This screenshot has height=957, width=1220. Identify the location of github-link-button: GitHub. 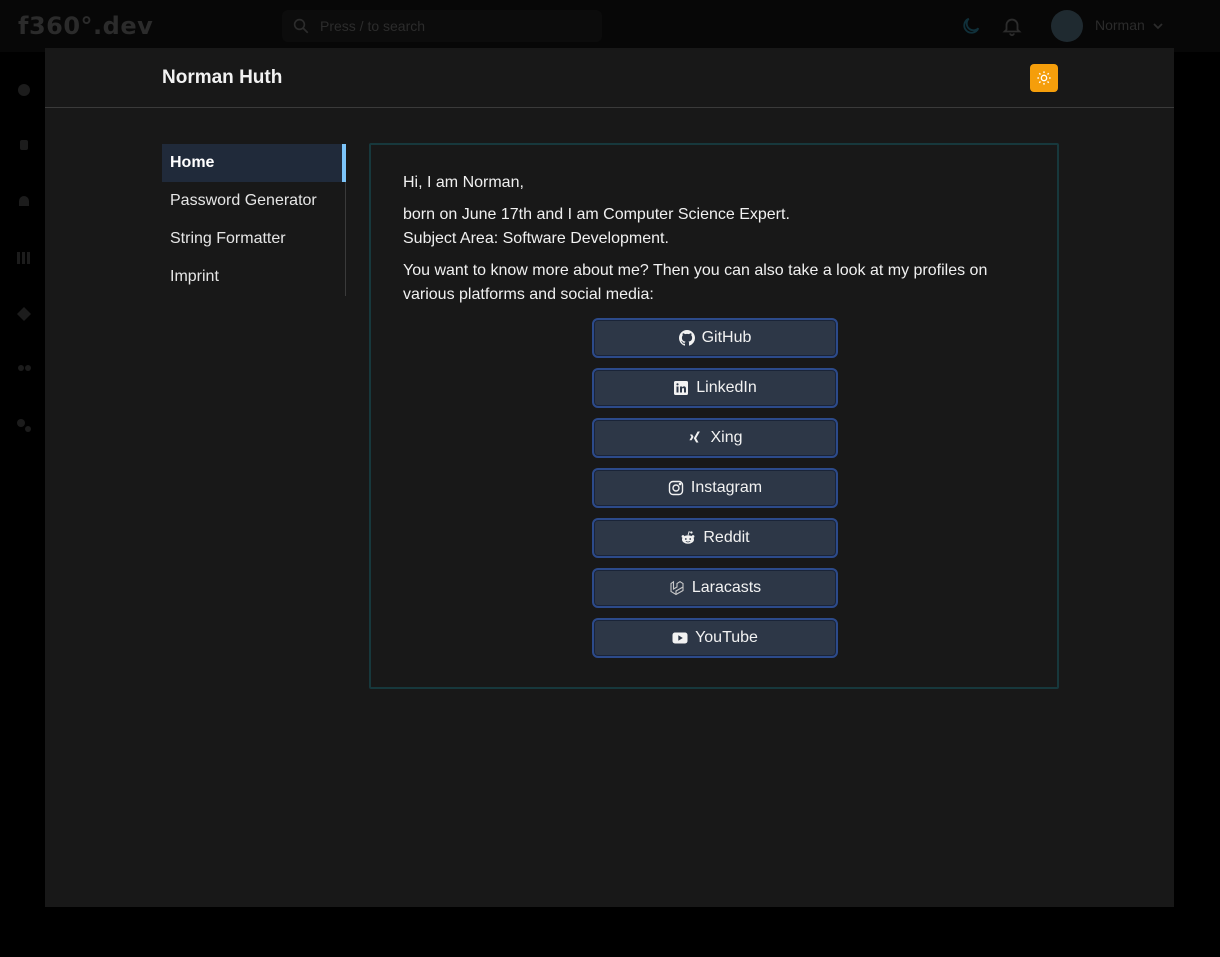
(715, 338).